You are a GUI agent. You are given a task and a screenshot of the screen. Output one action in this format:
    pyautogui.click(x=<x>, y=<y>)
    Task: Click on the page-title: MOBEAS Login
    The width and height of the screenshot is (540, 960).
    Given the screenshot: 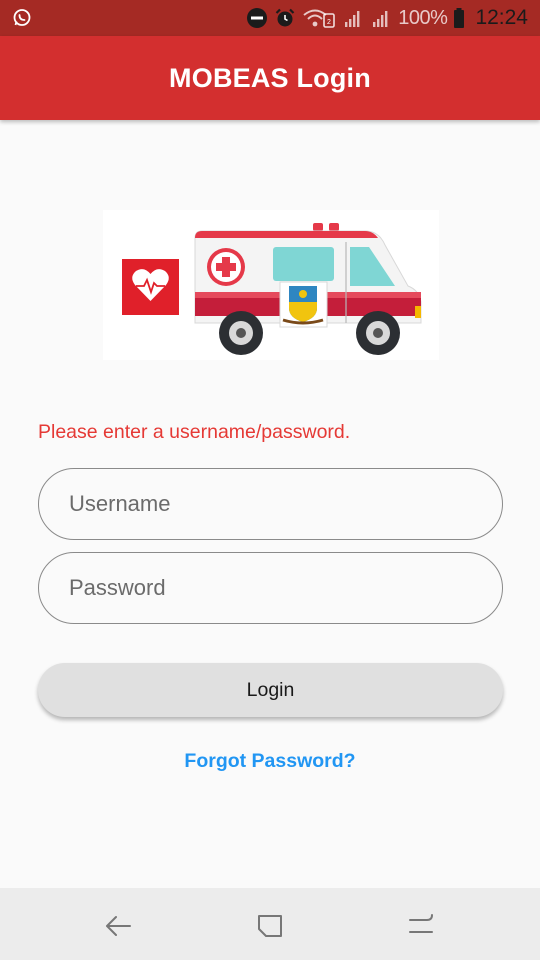 What is the action you would take?
    pyautogui.click(x=270, y=77)
    